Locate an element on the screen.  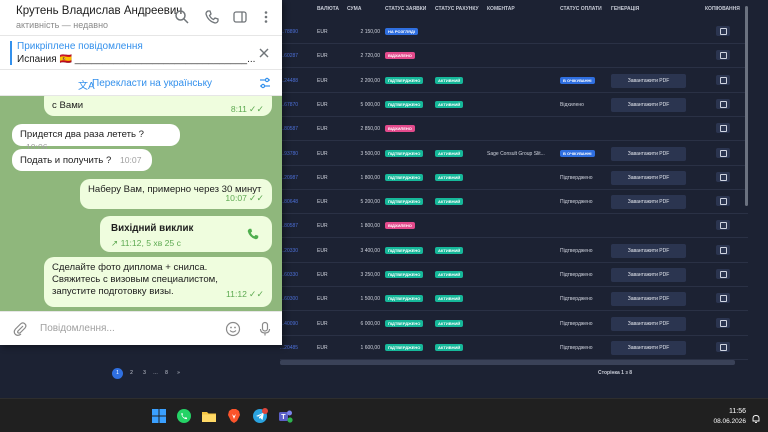
pinned-title: Прикріплене повідомлення is located at coordinates (80, 46).